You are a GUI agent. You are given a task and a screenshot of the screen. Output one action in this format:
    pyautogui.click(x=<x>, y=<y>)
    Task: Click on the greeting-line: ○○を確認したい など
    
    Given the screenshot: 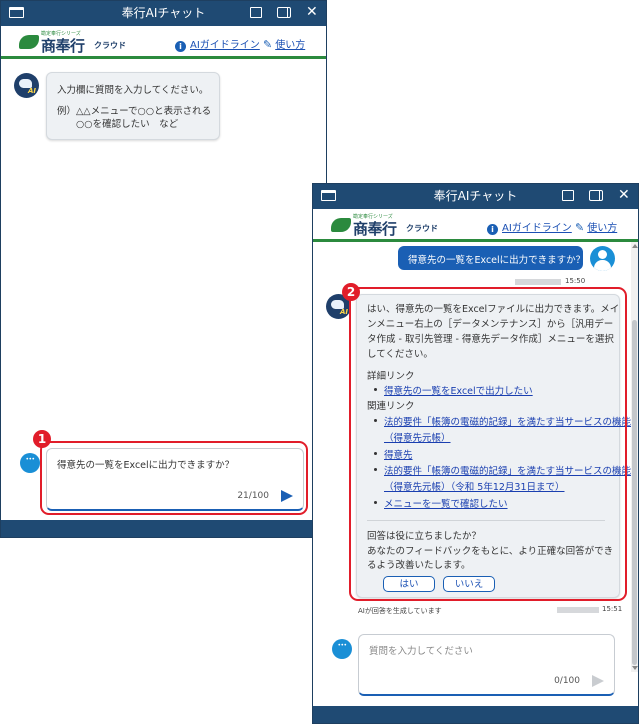 What is the action you would take?
    pyautogui.click(x=118, y=124)
    